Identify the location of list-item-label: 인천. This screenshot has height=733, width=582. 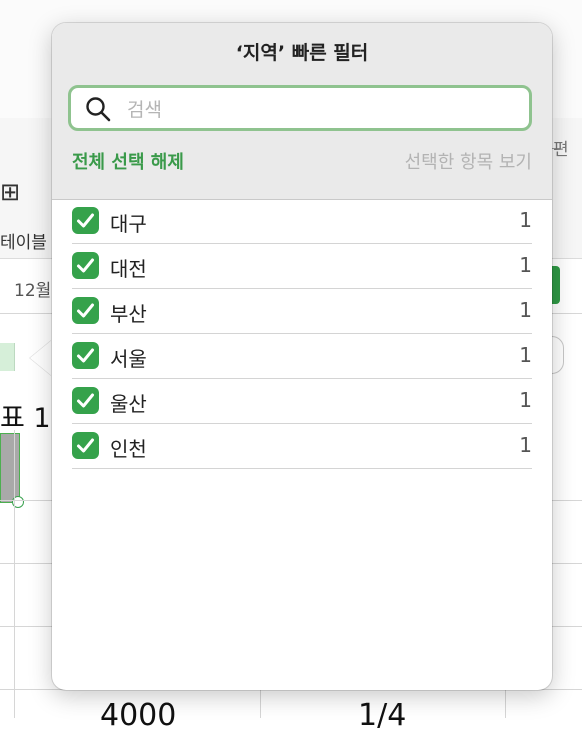
(128, 449).